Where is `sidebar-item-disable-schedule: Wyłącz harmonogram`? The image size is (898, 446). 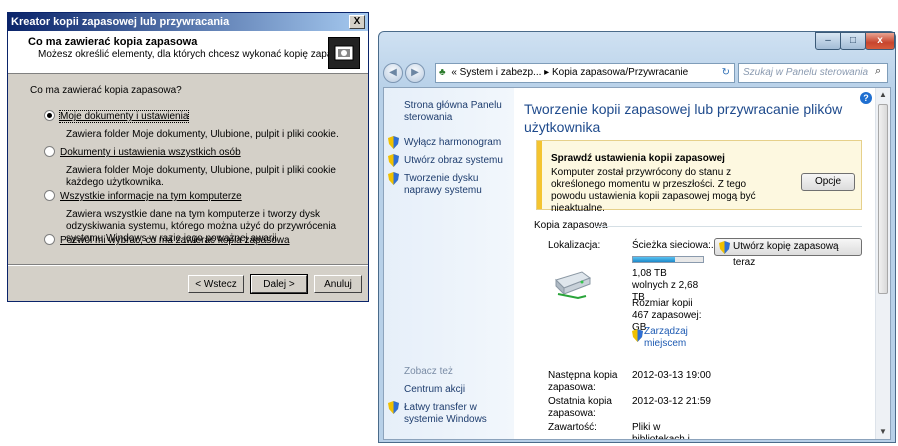 sidebar-item-disable-schedule: Wyłącz harmonogram is located at coordinates (458, 143).